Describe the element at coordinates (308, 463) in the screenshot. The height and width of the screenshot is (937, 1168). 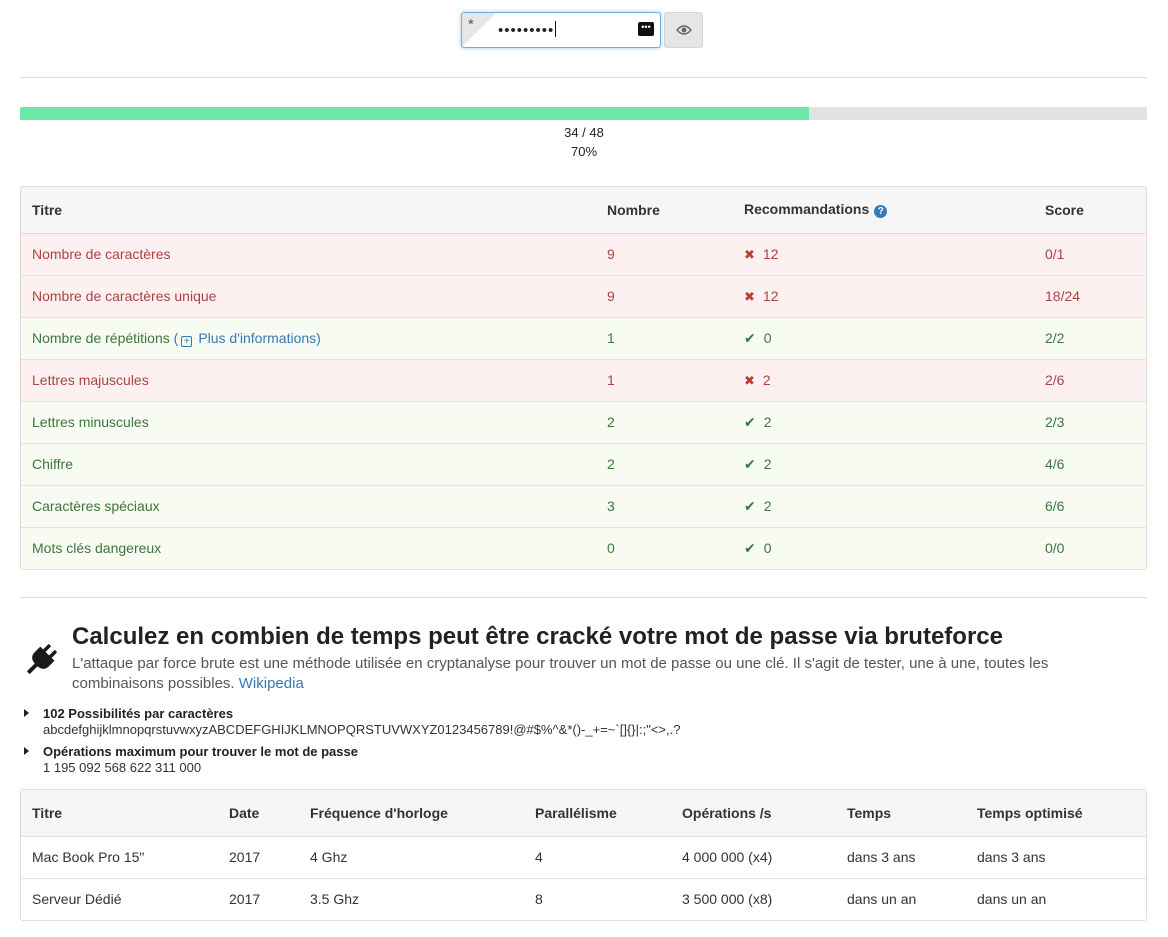
I see `criterion-title: Chiffre` at that location.